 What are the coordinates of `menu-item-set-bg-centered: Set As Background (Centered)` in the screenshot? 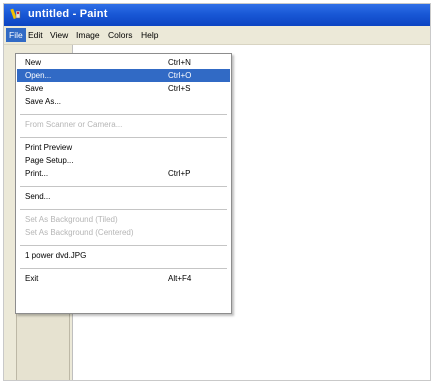 It's located at (79, 232).